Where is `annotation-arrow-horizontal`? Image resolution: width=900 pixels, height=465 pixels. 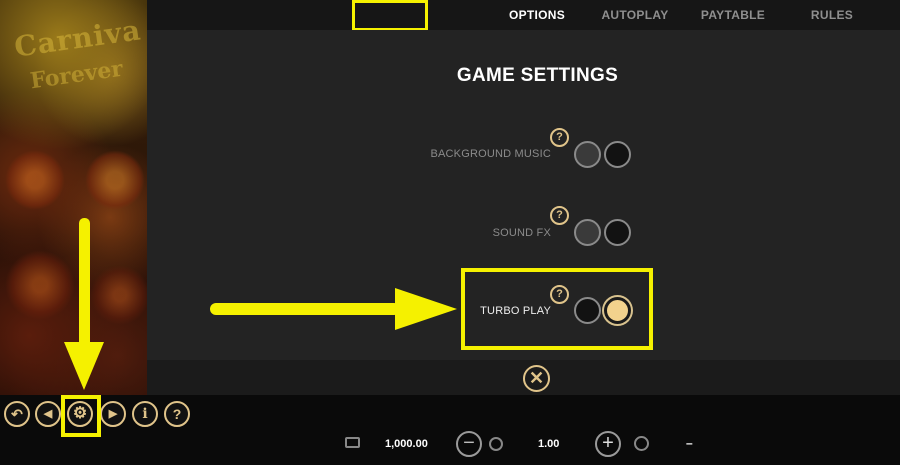 annotation-arrow-horizontal is located at coordinates (305, 309).